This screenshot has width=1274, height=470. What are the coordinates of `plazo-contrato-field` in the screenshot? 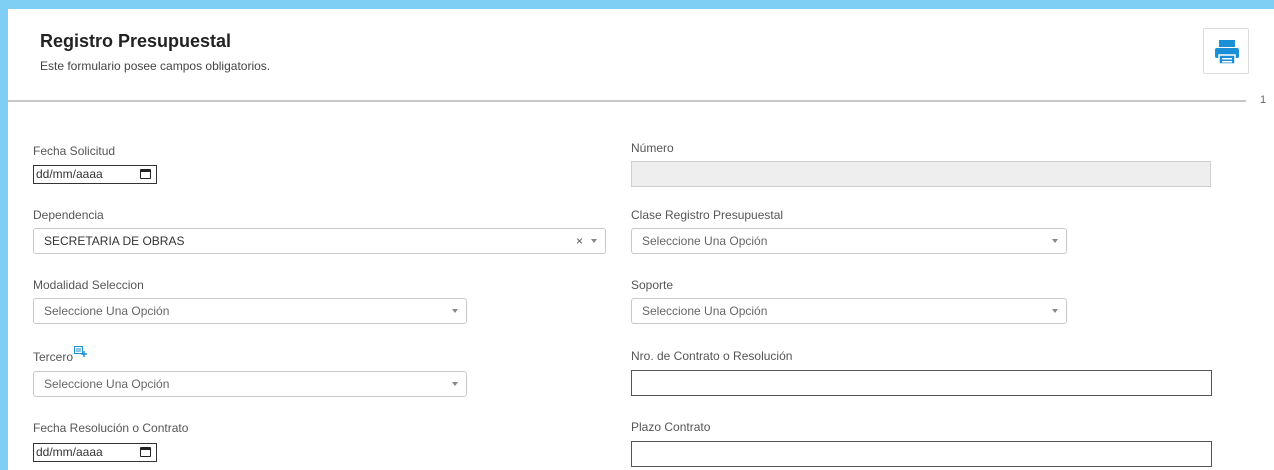 It's located at (921, 454).